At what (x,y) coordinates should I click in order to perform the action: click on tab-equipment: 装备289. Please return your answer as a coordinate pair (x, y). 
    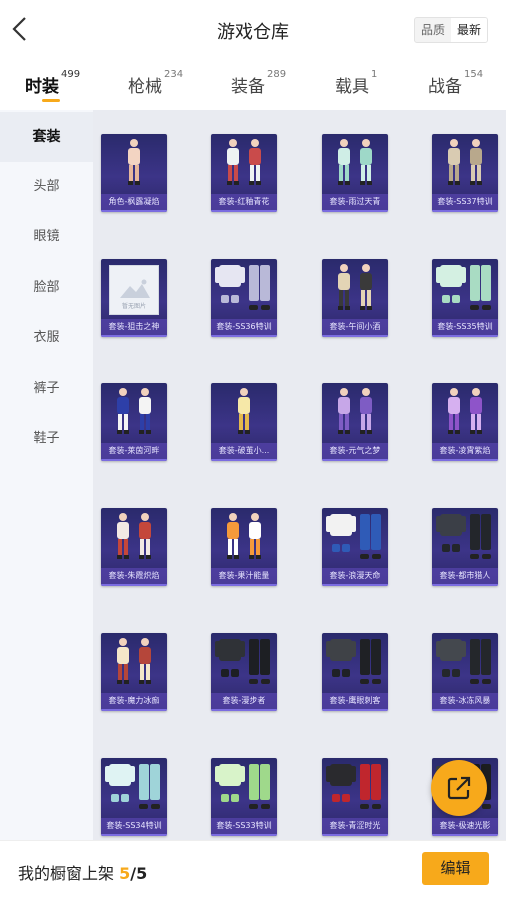
    Looking at the image, I should click on (258, 88).